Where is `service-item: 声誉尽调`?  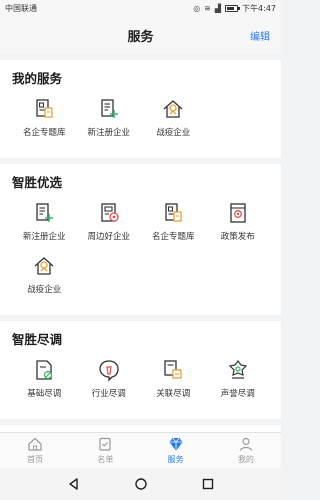 service-item: 声誉尽调 is located at coordinates (238, 378).